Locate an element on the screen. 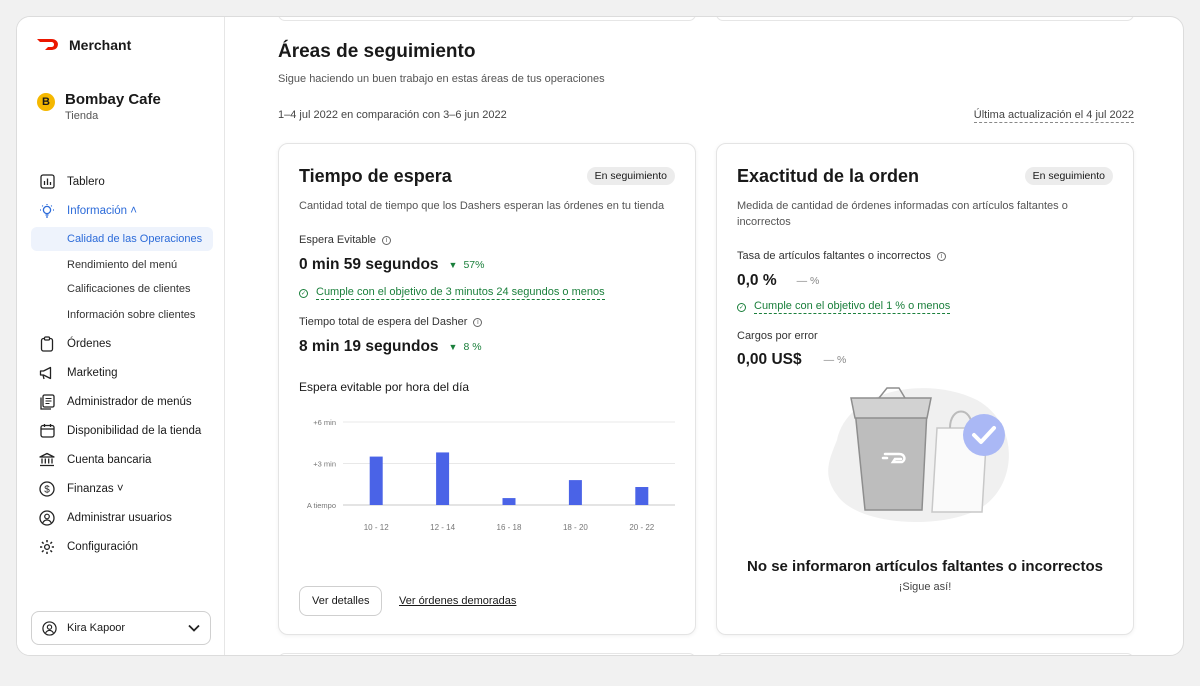 The height and width of the screenshot is (686, 1200). y-tick-label: +3 min is located at coordinates (324, 464).